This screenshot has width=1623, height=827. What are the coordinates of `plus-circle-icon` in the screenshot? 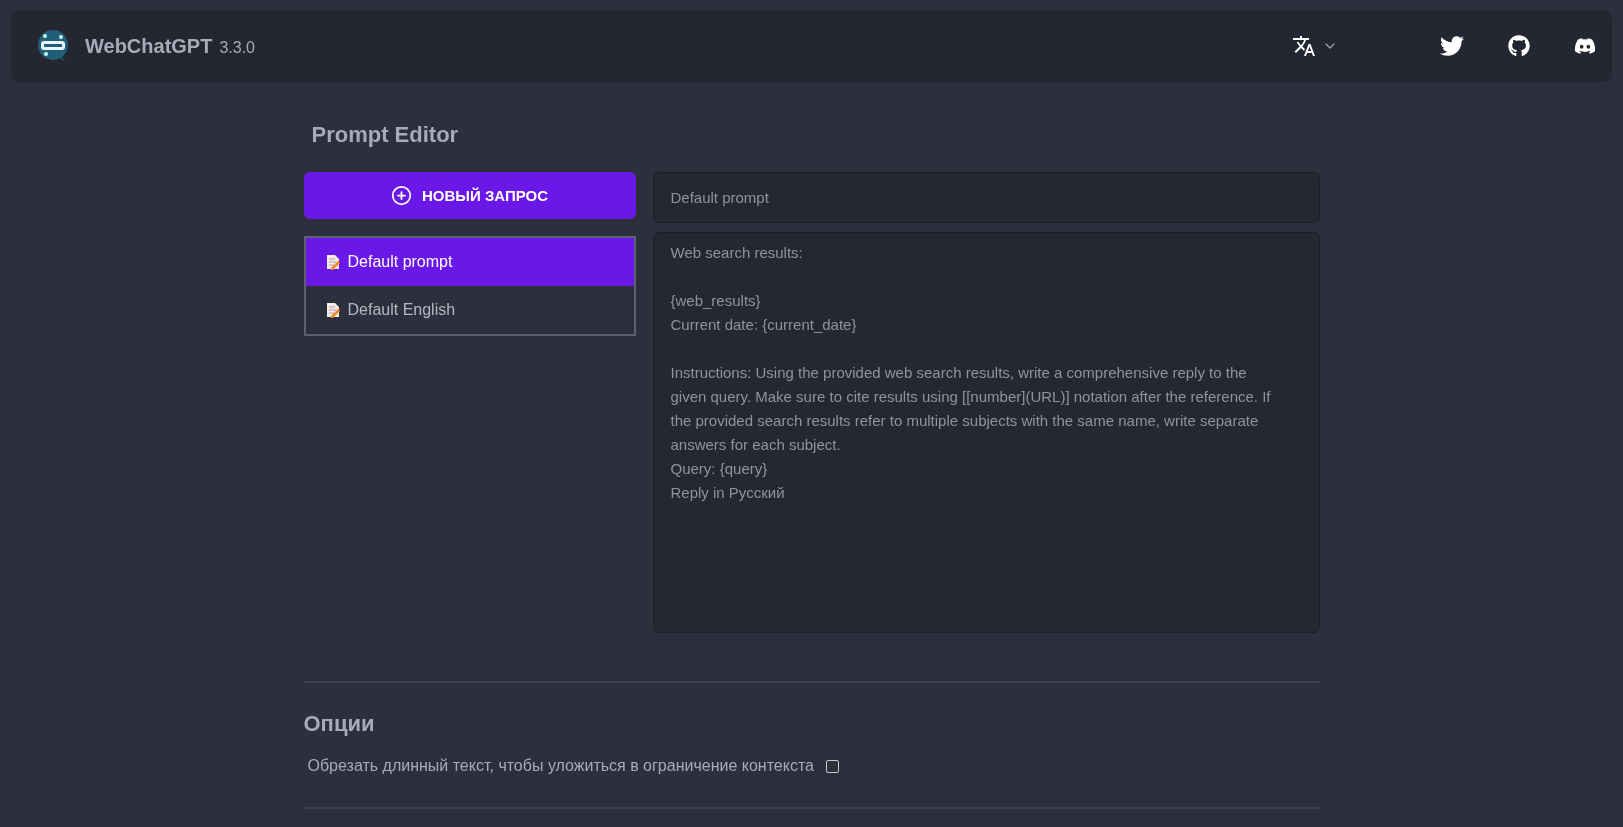 It's located at (401, 195).